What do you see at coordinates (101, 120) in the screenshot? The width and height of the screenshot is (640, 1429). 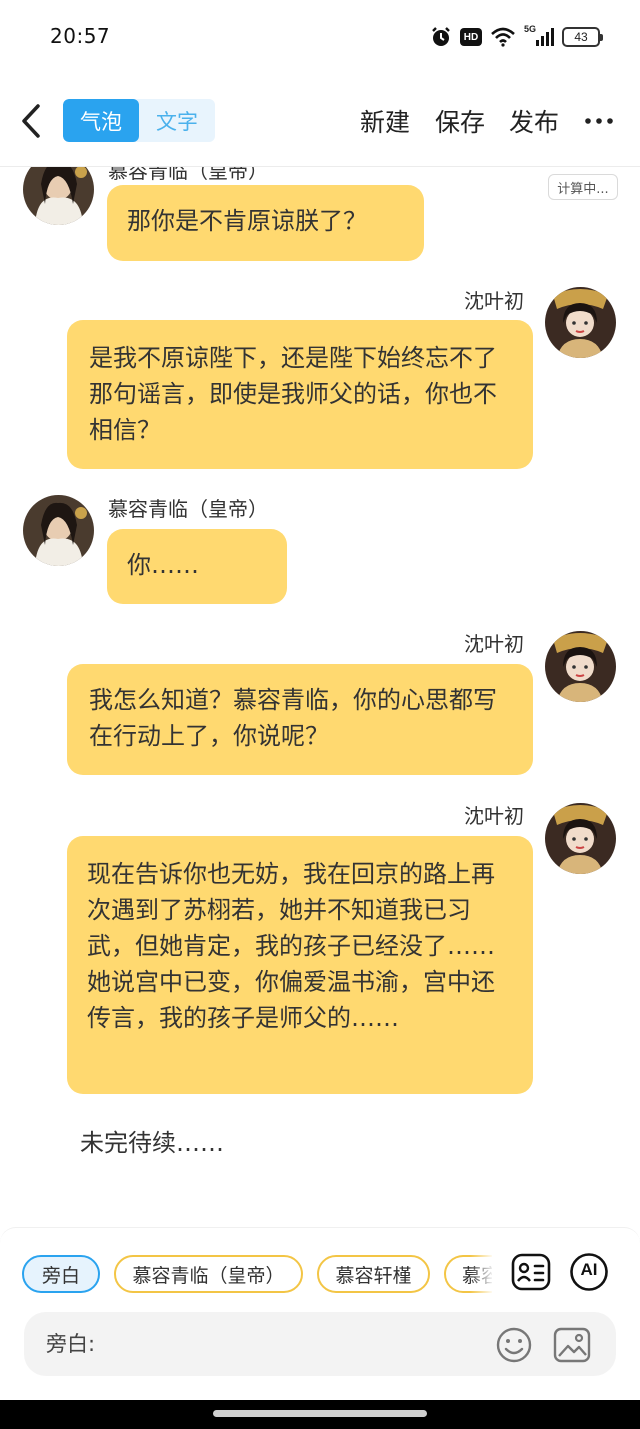 I see `tab-bubble: 气泡` at bounding box center [101, 120].